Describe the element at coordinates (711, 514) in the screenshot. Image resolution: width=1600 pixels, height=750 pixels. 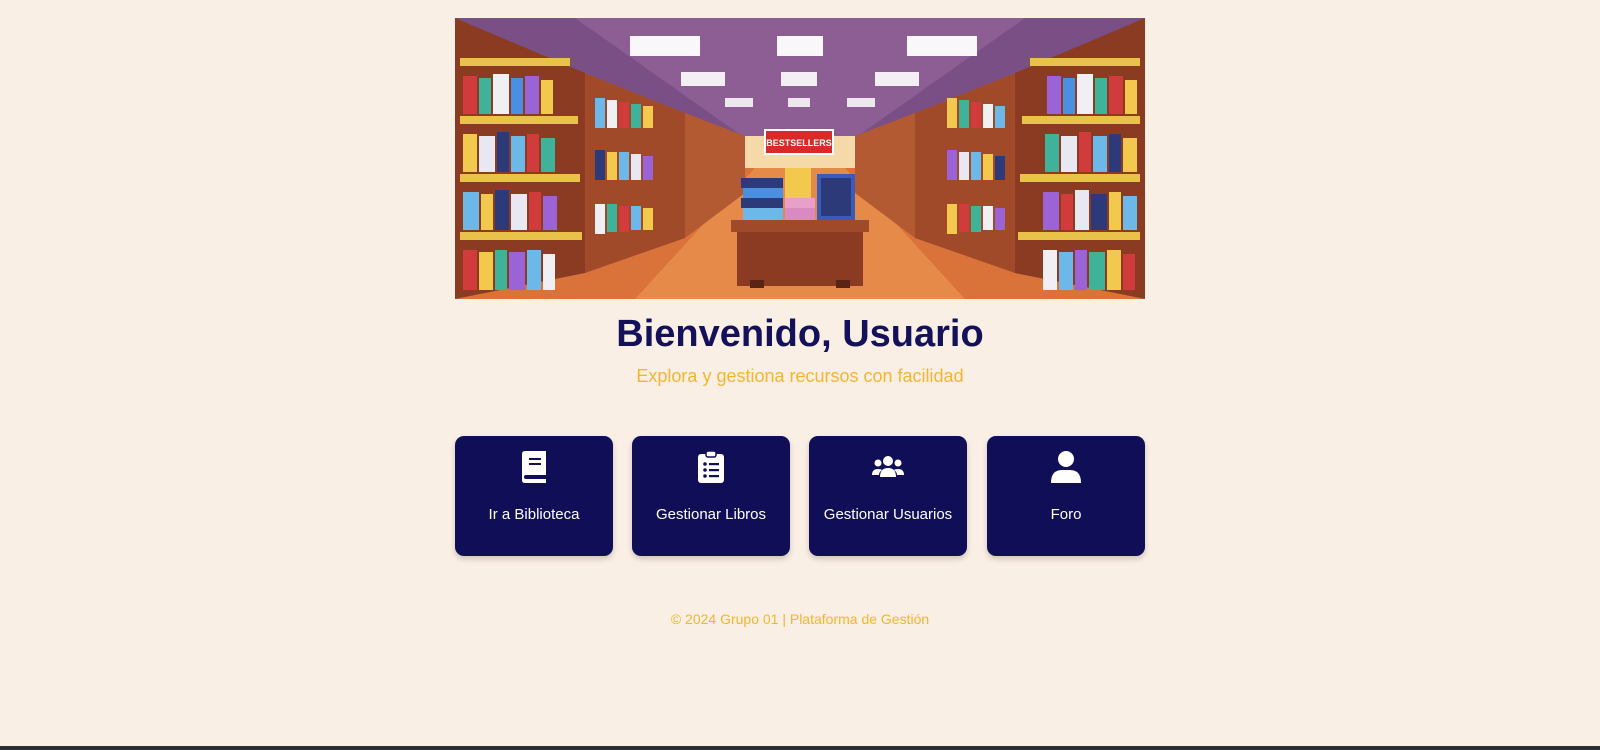
I see `manage-books-label: Gestionar Libros` at that location.